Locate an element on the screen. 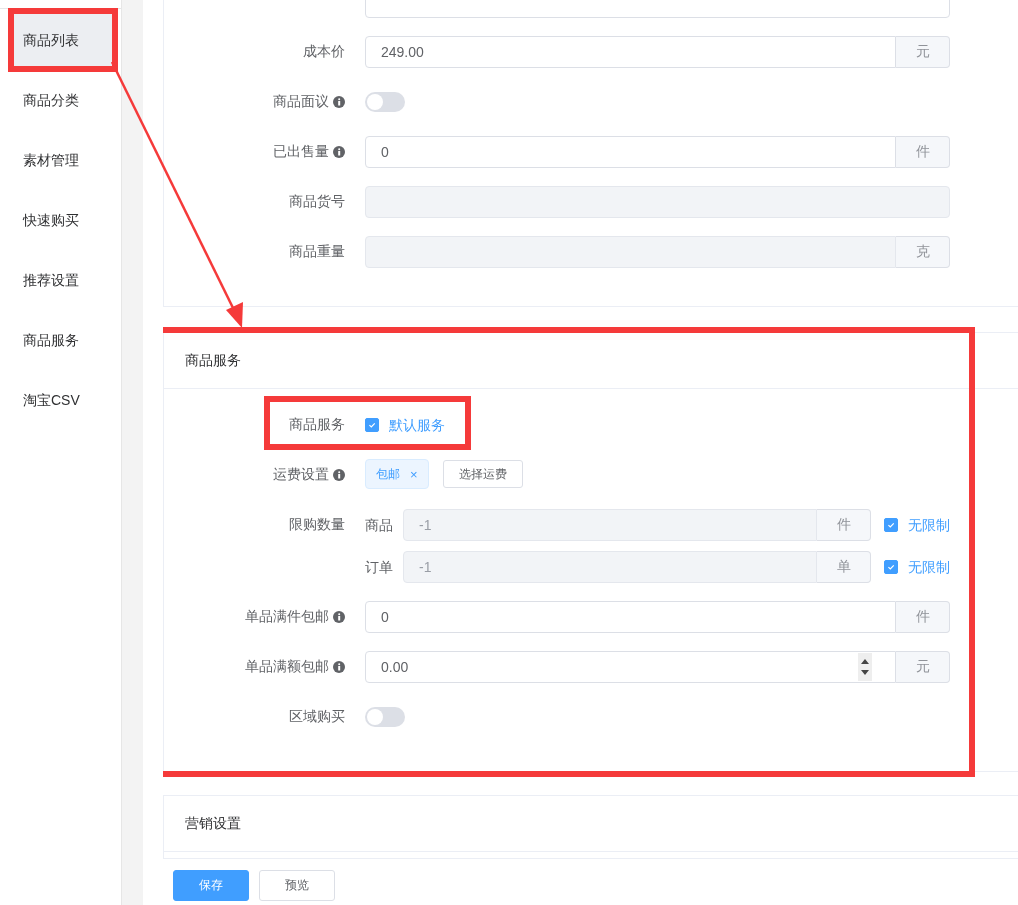  sidebar-item: 淘宝CSV is located at coordinates (62, 400).